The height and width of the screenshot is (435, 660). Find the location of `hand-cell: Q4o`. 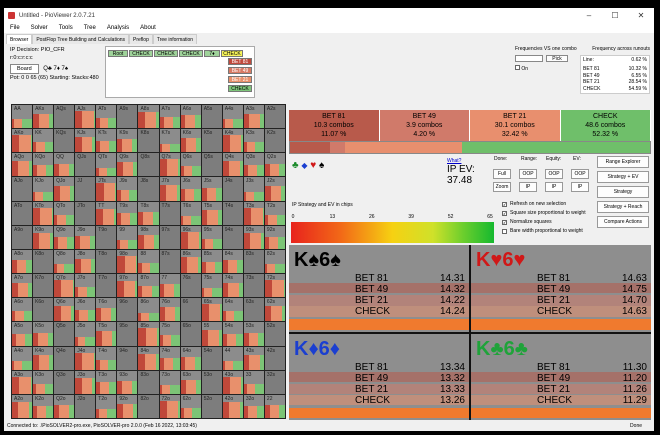

hand-cell: Q4o is located at coordinates (64, 358).